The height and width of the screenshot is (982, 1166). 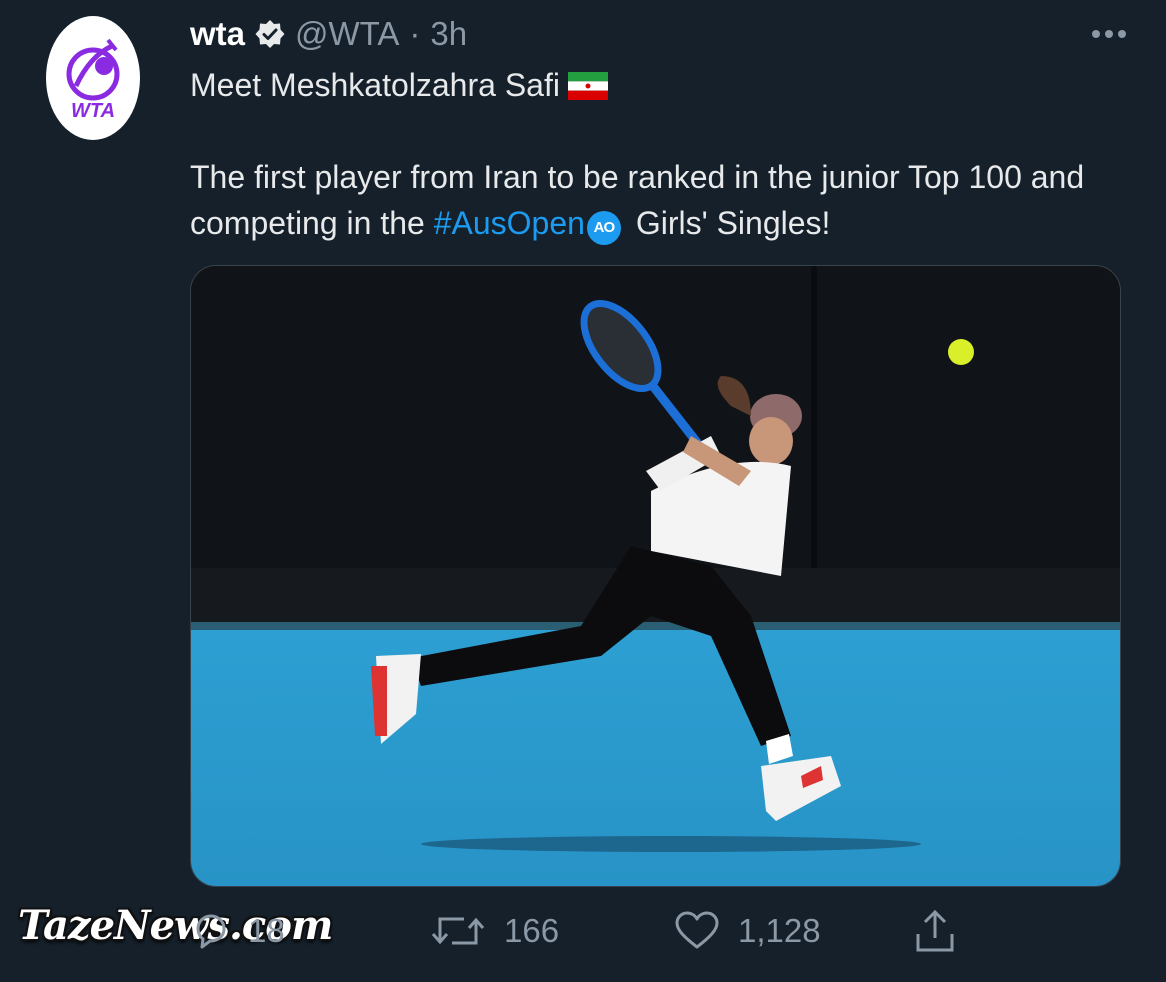 What do you see at coordinates (655, 85) in the screenshot?
I see `tweet-text-line1: Meet Meshkatolzahra Safi` at bounding box center [655, 85].